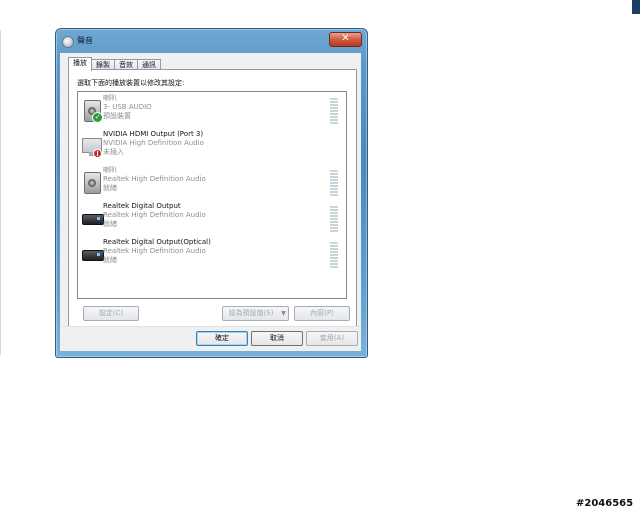  Describe the element at coordinates (157, 242) in the screenshot. I see `device-name: Realtek Digital Output(Optical)` at that location.